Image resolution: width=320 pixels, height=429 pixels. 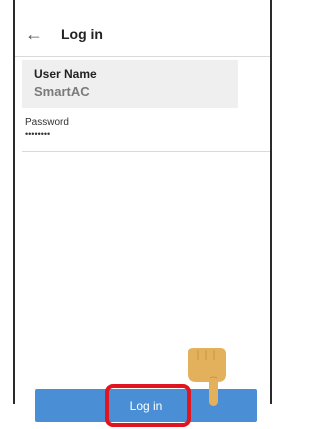 I want to click on password-label: Password, so click(x=47, y=122).